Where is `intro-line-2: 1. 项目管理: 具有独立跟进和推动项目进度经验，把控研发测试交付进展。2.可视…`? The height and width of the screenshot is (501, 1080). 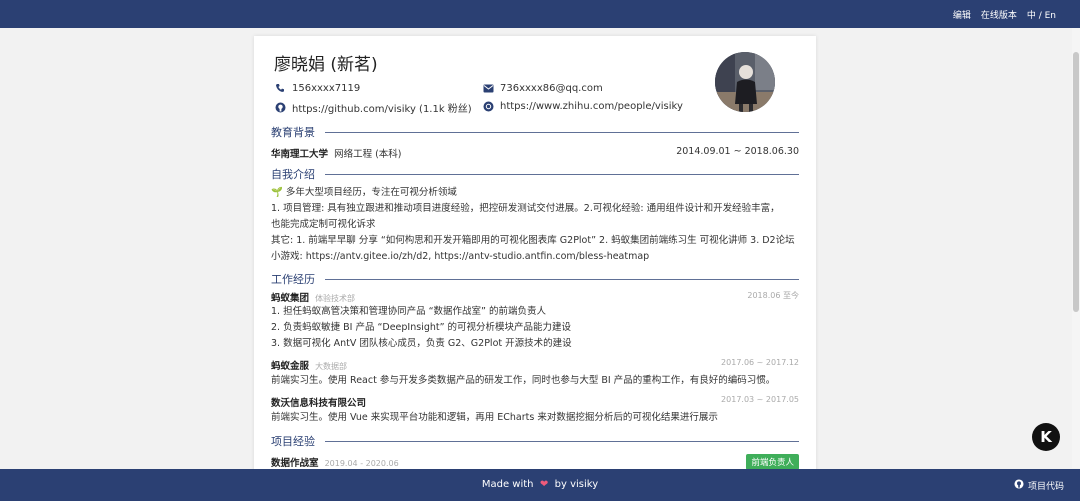 intro-line-2: 1. 项目管理: 具有独立跟进和推动项目进度经验，把控研发测试交付进展。2.可视… is located at coordinates (525, 208).